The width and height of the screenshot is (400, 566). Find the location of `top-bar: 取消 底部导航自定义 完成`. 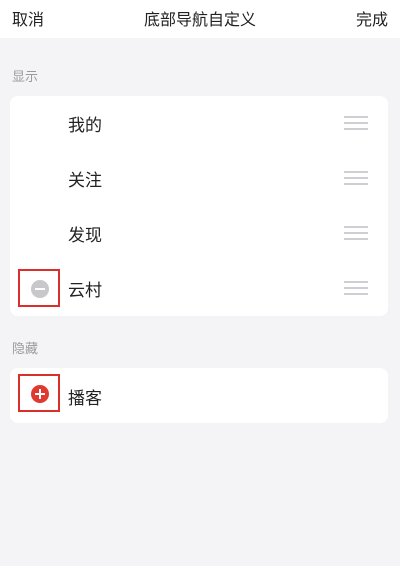

top-bar: 取消 底部导航自定义 完成 is located at coordinates (200, 19).